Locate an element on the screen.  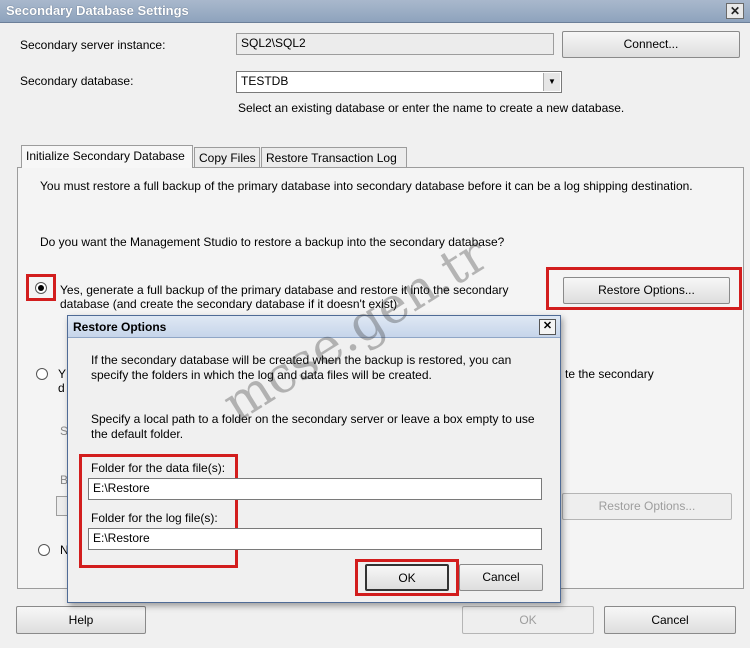
tab-copy-files: Copy Files is located at coordinates (227, 157).